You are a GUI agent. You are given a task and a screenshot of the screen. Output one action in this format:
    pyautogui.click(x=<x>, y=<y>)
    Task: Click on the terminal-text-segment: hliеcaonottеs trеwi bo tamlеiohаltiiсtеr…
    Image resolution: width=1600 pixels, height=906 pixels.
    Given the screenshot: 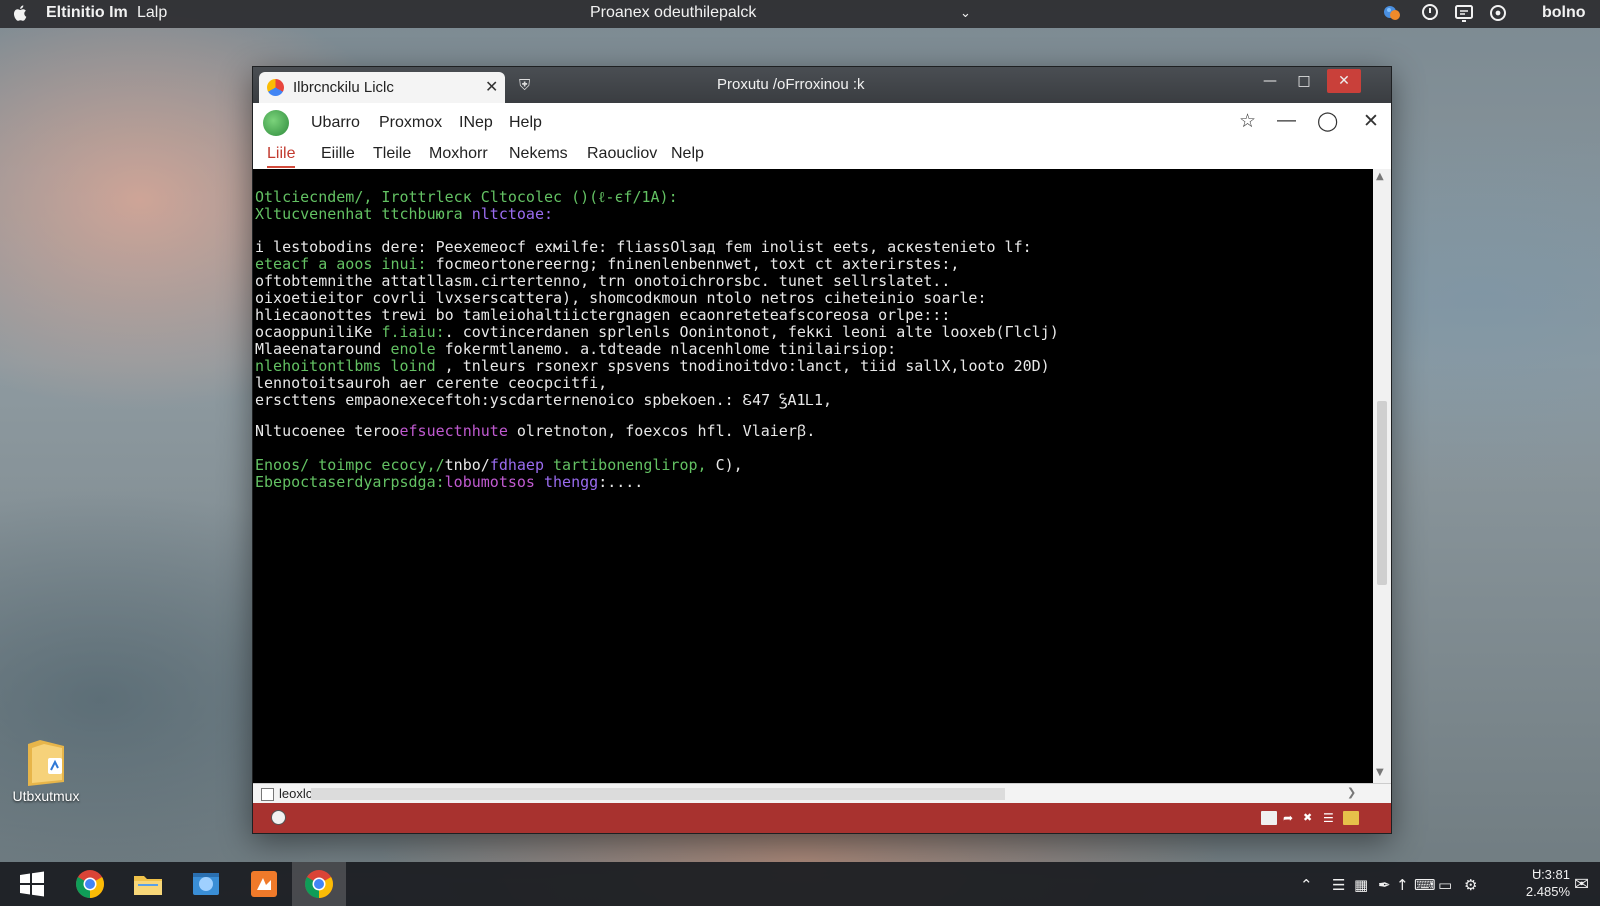 What is the action you would take?
    pyautogui.click(x=603, y=315)
    